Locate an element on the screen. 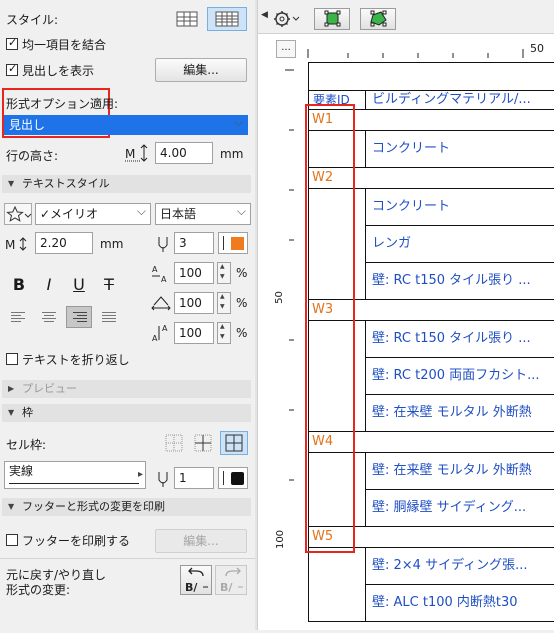 The height and width of the screenshot is (633, 554). table-style-grid-icon is located at coordinates (227, 19).